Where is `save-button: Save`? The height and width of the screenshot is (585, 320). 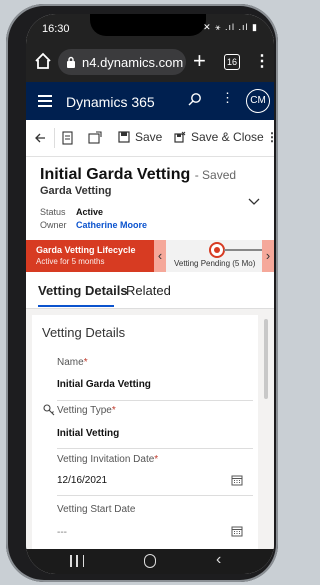
save-button: Save is located at coordinates (140, 137).